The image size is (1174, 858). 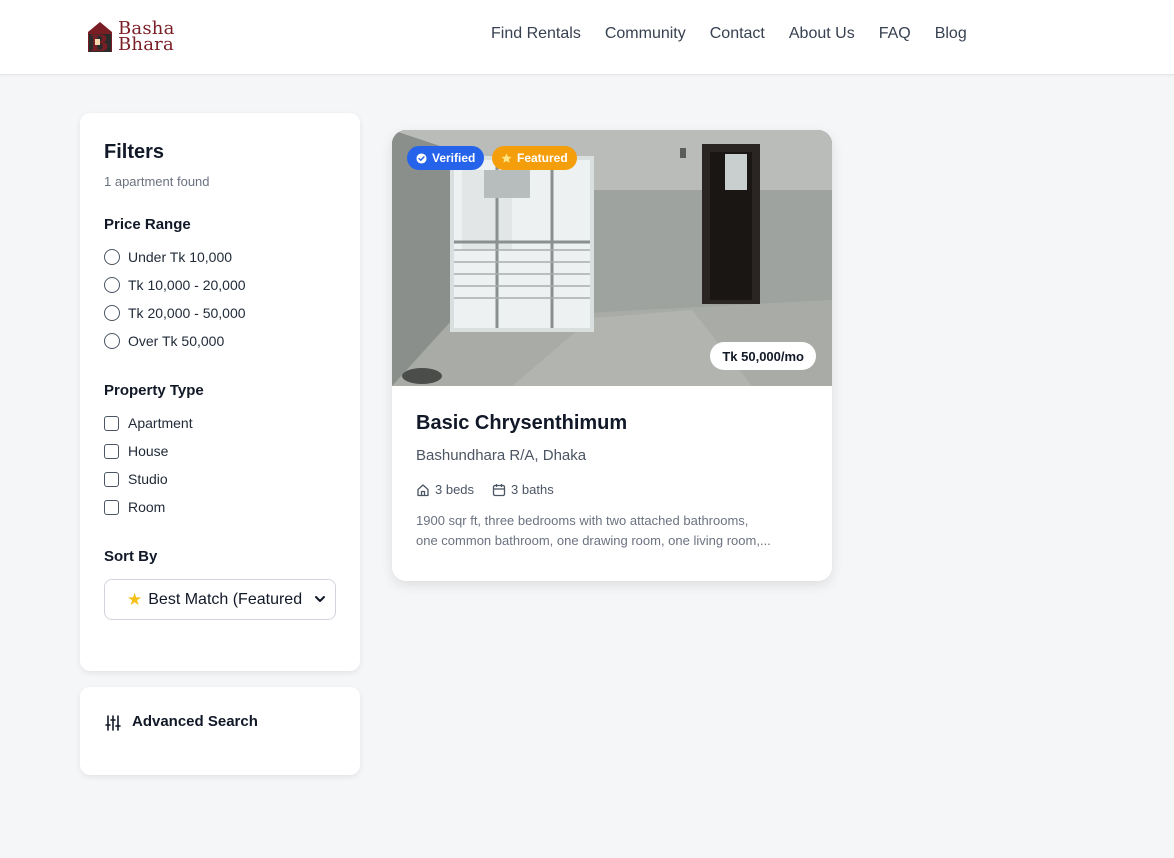 I want to click on price-option-label: Tk 20,000 - 50,000, so click(x=187, y=313).